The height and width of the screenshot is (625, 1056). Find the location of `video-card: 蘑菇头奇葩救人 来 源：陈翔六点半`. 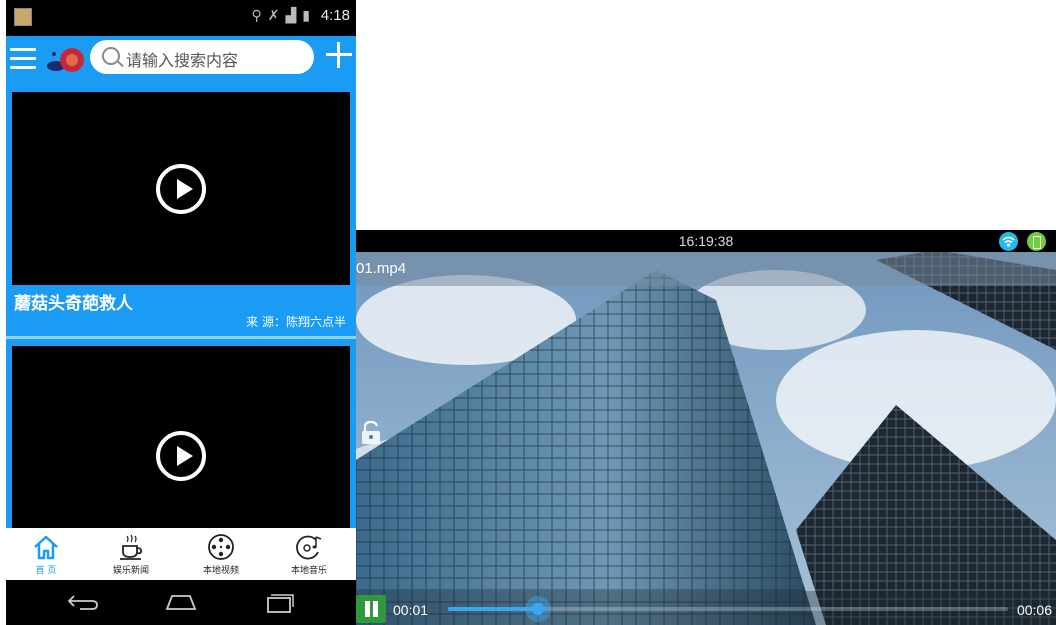

video-card: 蘑菇头奇葩救人 来 源：陈翔六点半 is located at coordinates (181, 215).